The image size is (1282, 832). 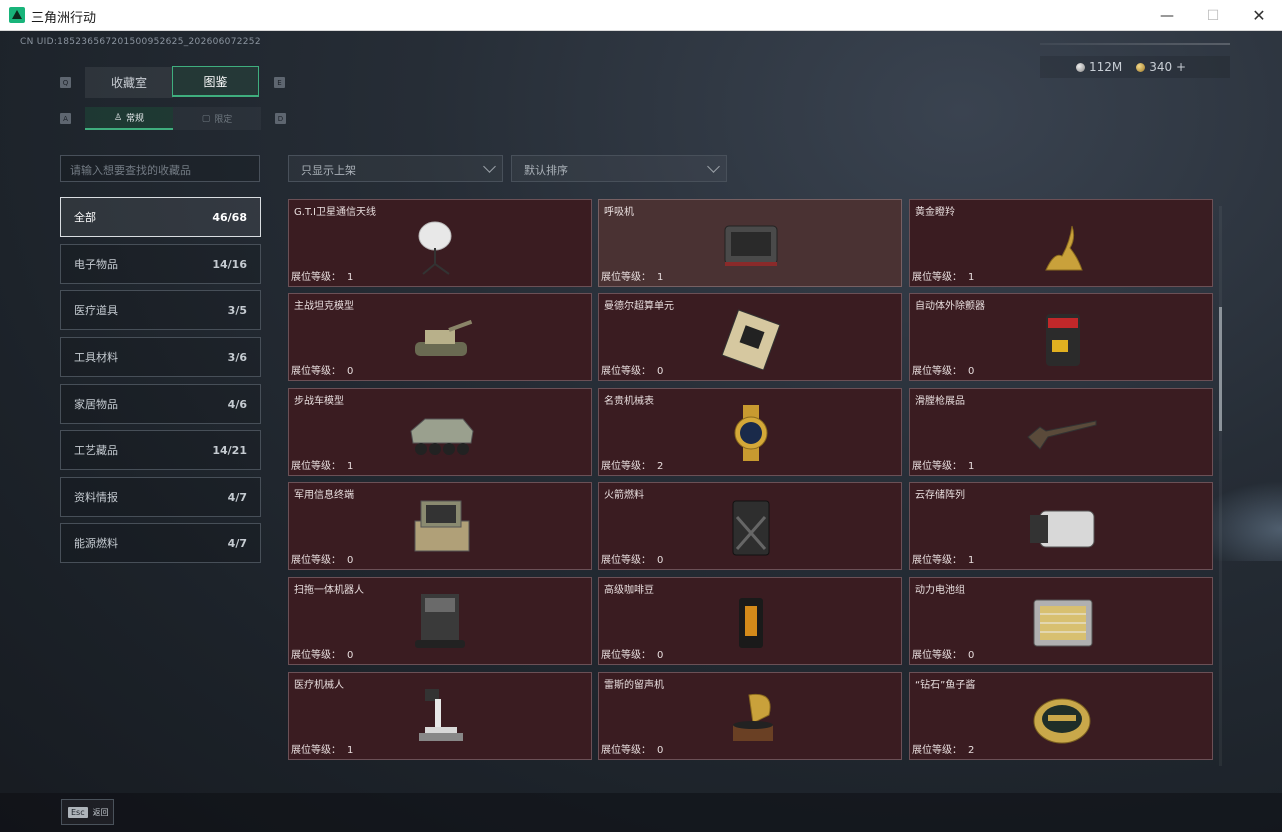 I want to click on golden-gazelle-icon, so click(x=1064, y=248).